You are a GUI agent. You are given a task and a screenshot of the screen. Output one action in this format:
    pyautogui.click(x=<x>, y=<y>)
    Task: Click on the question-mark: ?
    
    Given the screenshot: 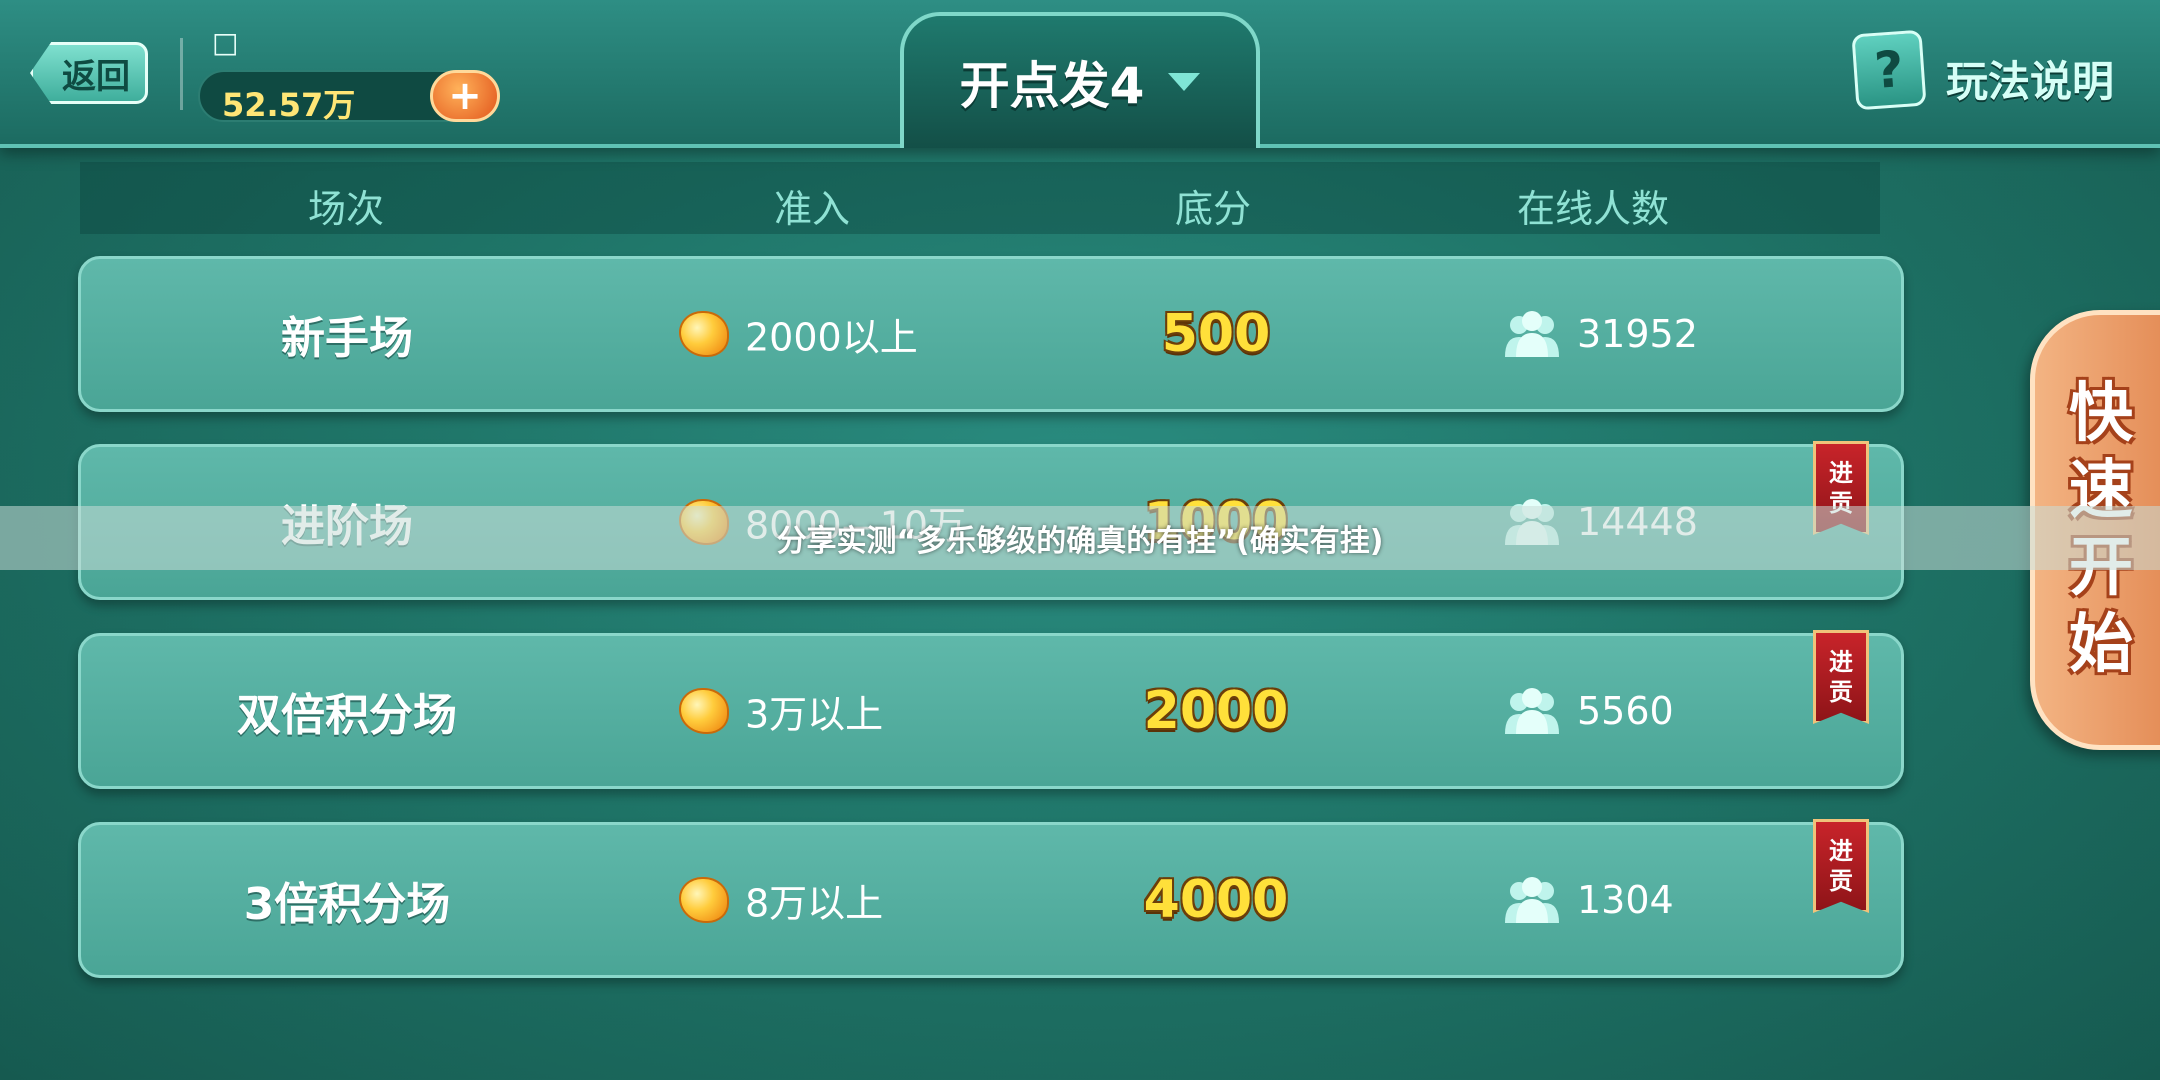 What is the action you would take?
    pyautogui.click(x=1889, y=70)
    